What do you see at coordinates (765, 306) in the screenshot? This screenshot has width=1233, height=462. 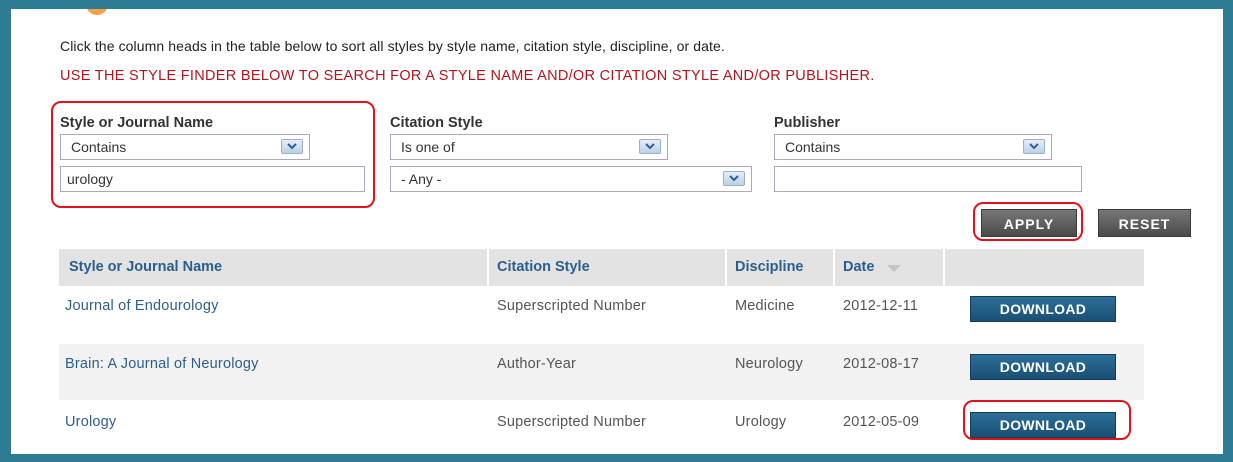 I see `discipline-cell: Medicine` at bounding box center [765, 306].